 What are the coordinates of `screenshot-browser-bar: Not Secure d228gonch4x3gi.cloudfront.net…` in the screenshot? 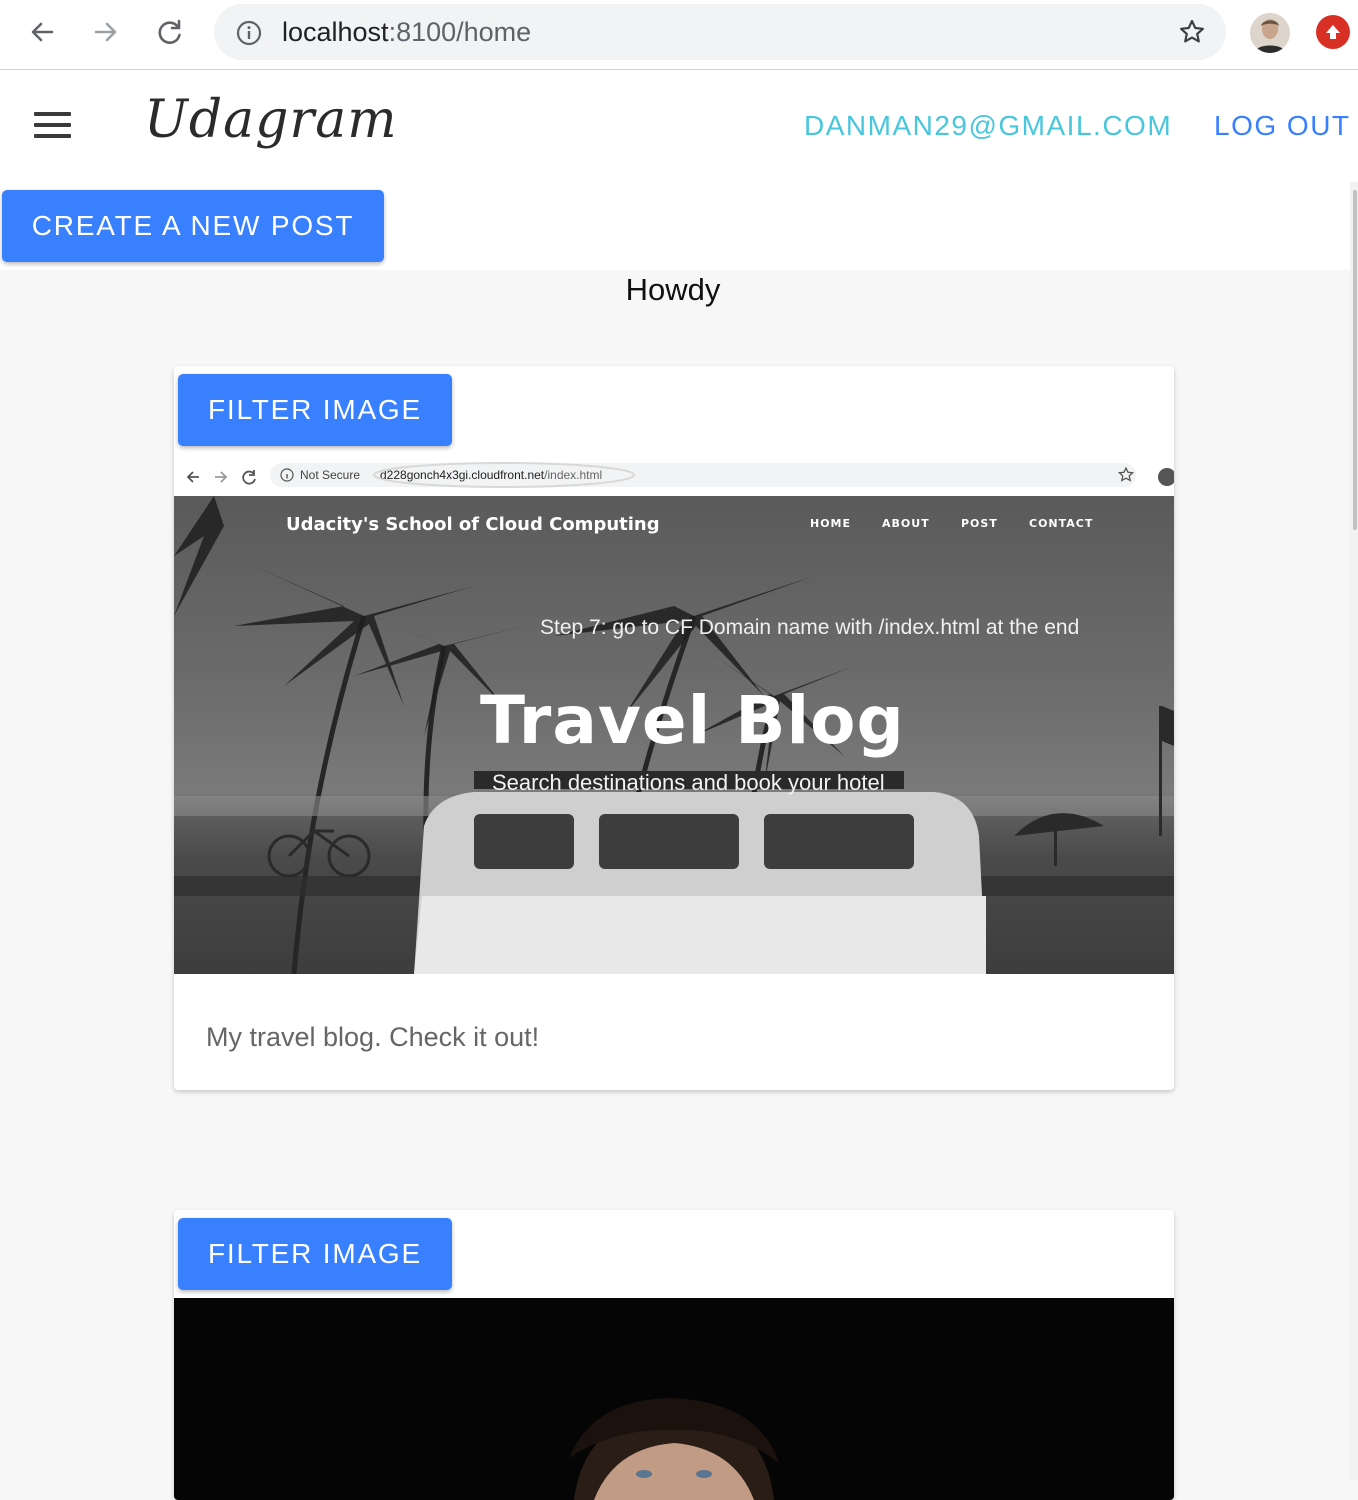 It's located at (674, 477).